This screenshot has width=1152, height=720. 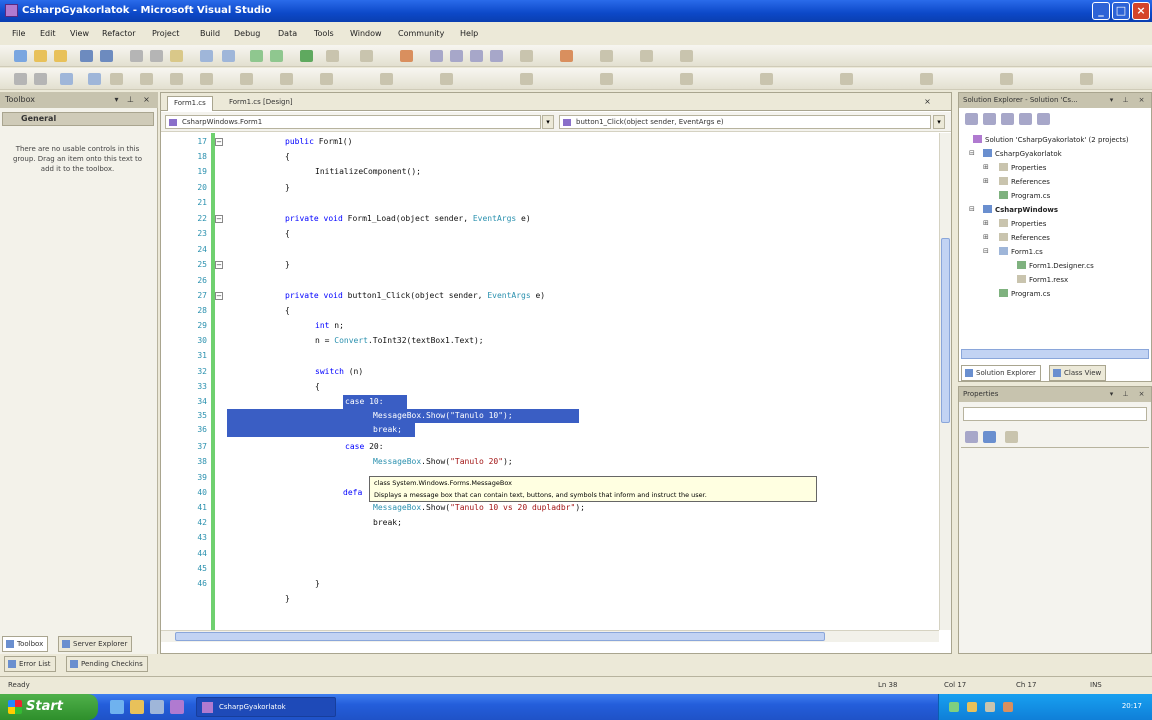 I want to click on redo-icon, so click(x=228, y=56).